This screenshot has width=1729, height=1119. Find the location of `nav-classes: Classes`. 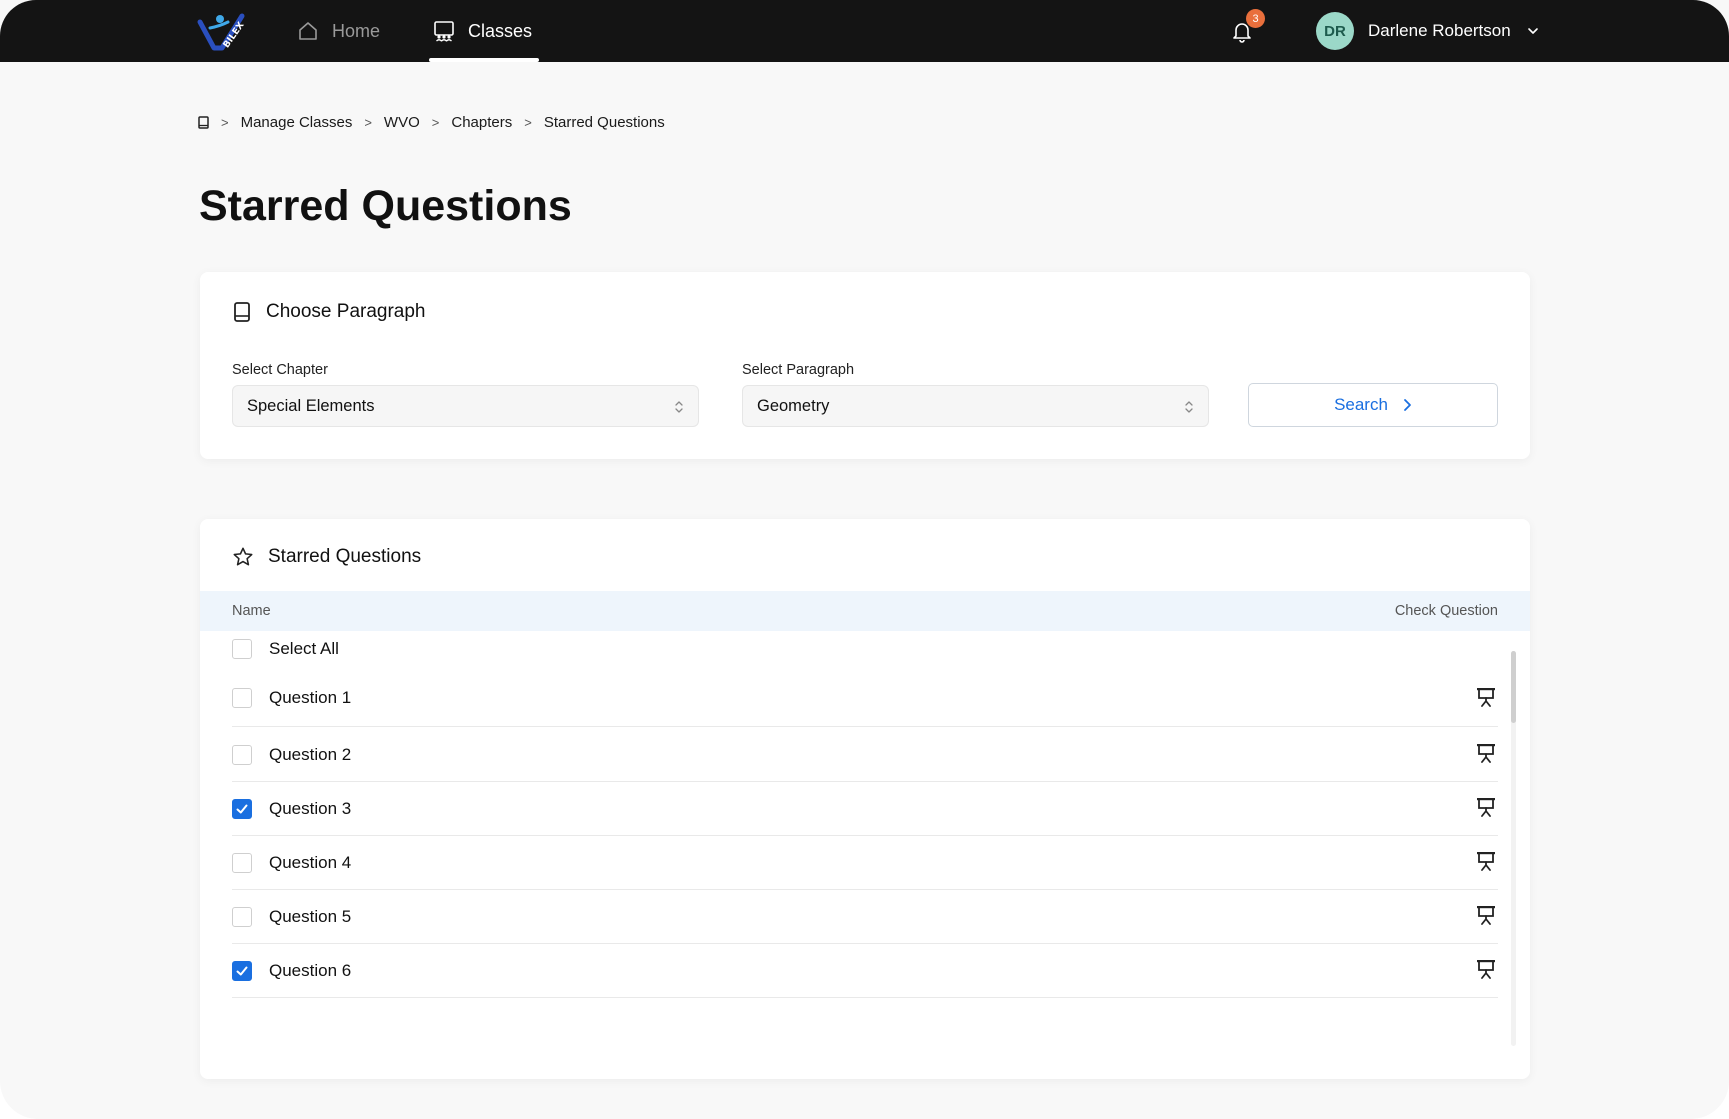

nav-classes: Classes is located at coordinates (482, 31).